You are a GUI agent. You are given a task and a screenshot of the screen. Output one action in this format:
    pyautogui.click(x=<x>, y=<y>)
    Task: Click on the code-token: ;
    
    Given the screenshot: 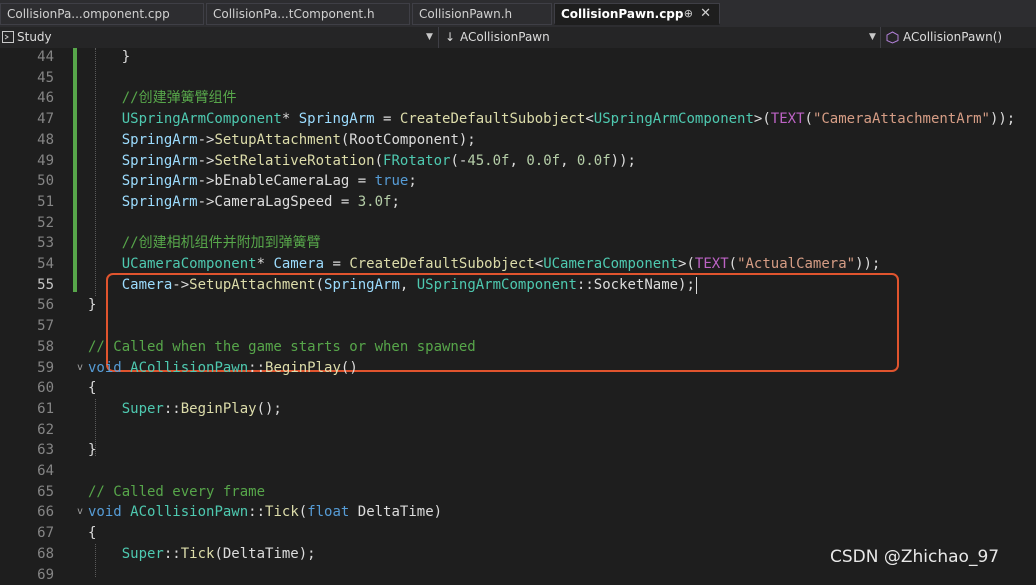 What is the action you would take?
    pyautogui.click(x=412, y=181)
    